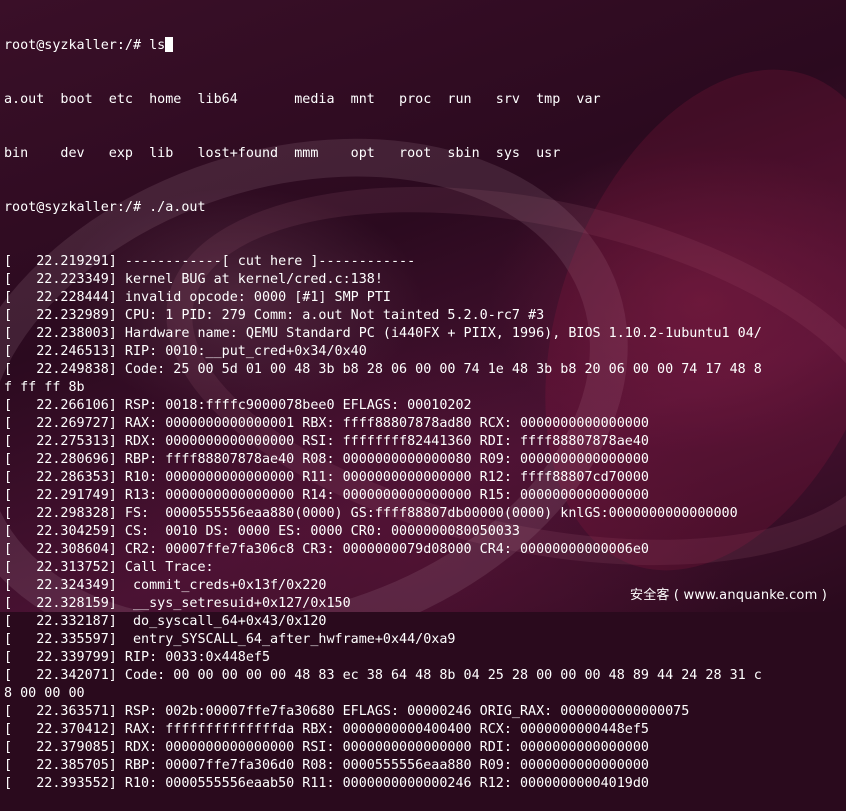  Describe the element at coordinates (85, 45) in the screenshot. I see `prompt-text: root@syzkaller:/# ls` at that location.